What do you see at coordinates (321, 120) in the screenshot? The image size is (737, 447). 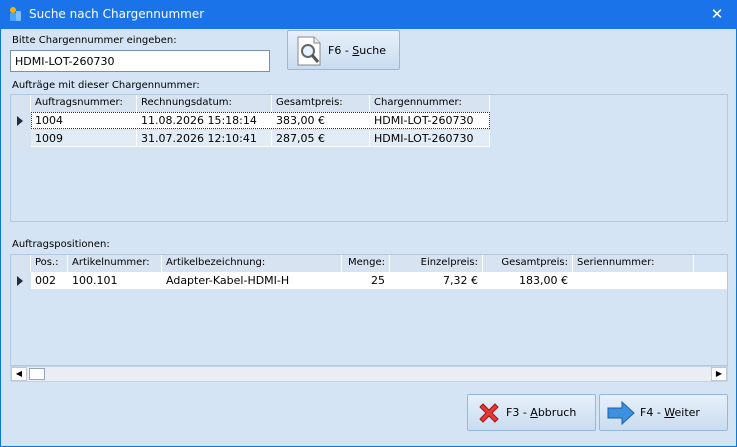 I see `orders-cell: 383,00 €` at bounding box center [321, 120].